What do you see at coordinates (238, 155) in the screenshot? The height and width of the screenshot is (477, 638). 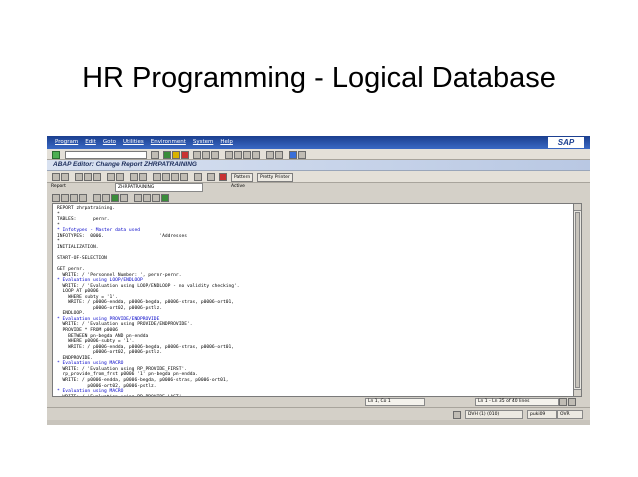 I see `previous-page-icon` at bounding box center [238, 155].